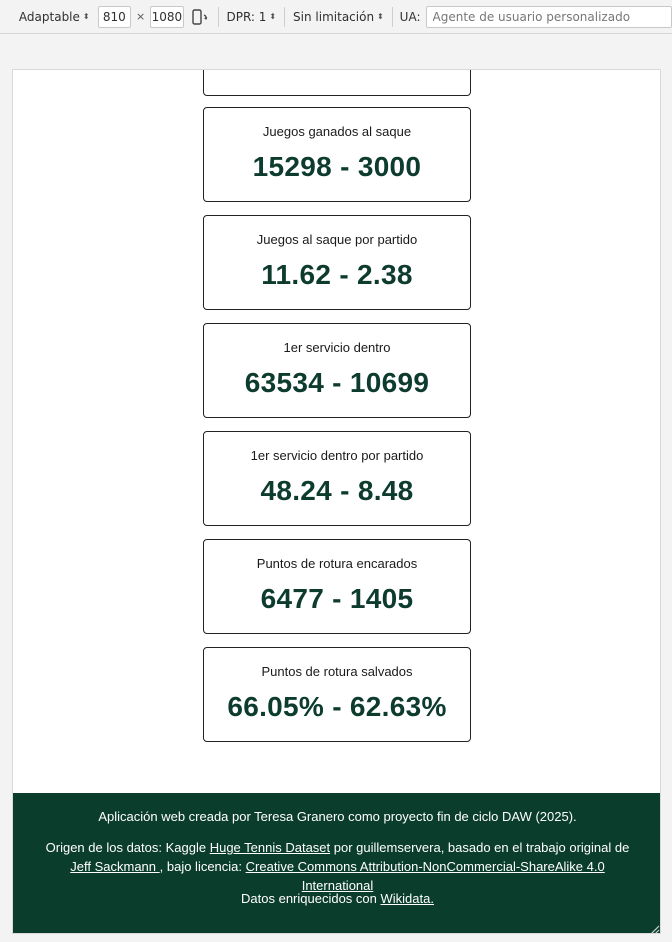  Describe the element at coordinates (337, 239) in the screenshot. I see `stat-label: Juegos al saque por partido` at that location.